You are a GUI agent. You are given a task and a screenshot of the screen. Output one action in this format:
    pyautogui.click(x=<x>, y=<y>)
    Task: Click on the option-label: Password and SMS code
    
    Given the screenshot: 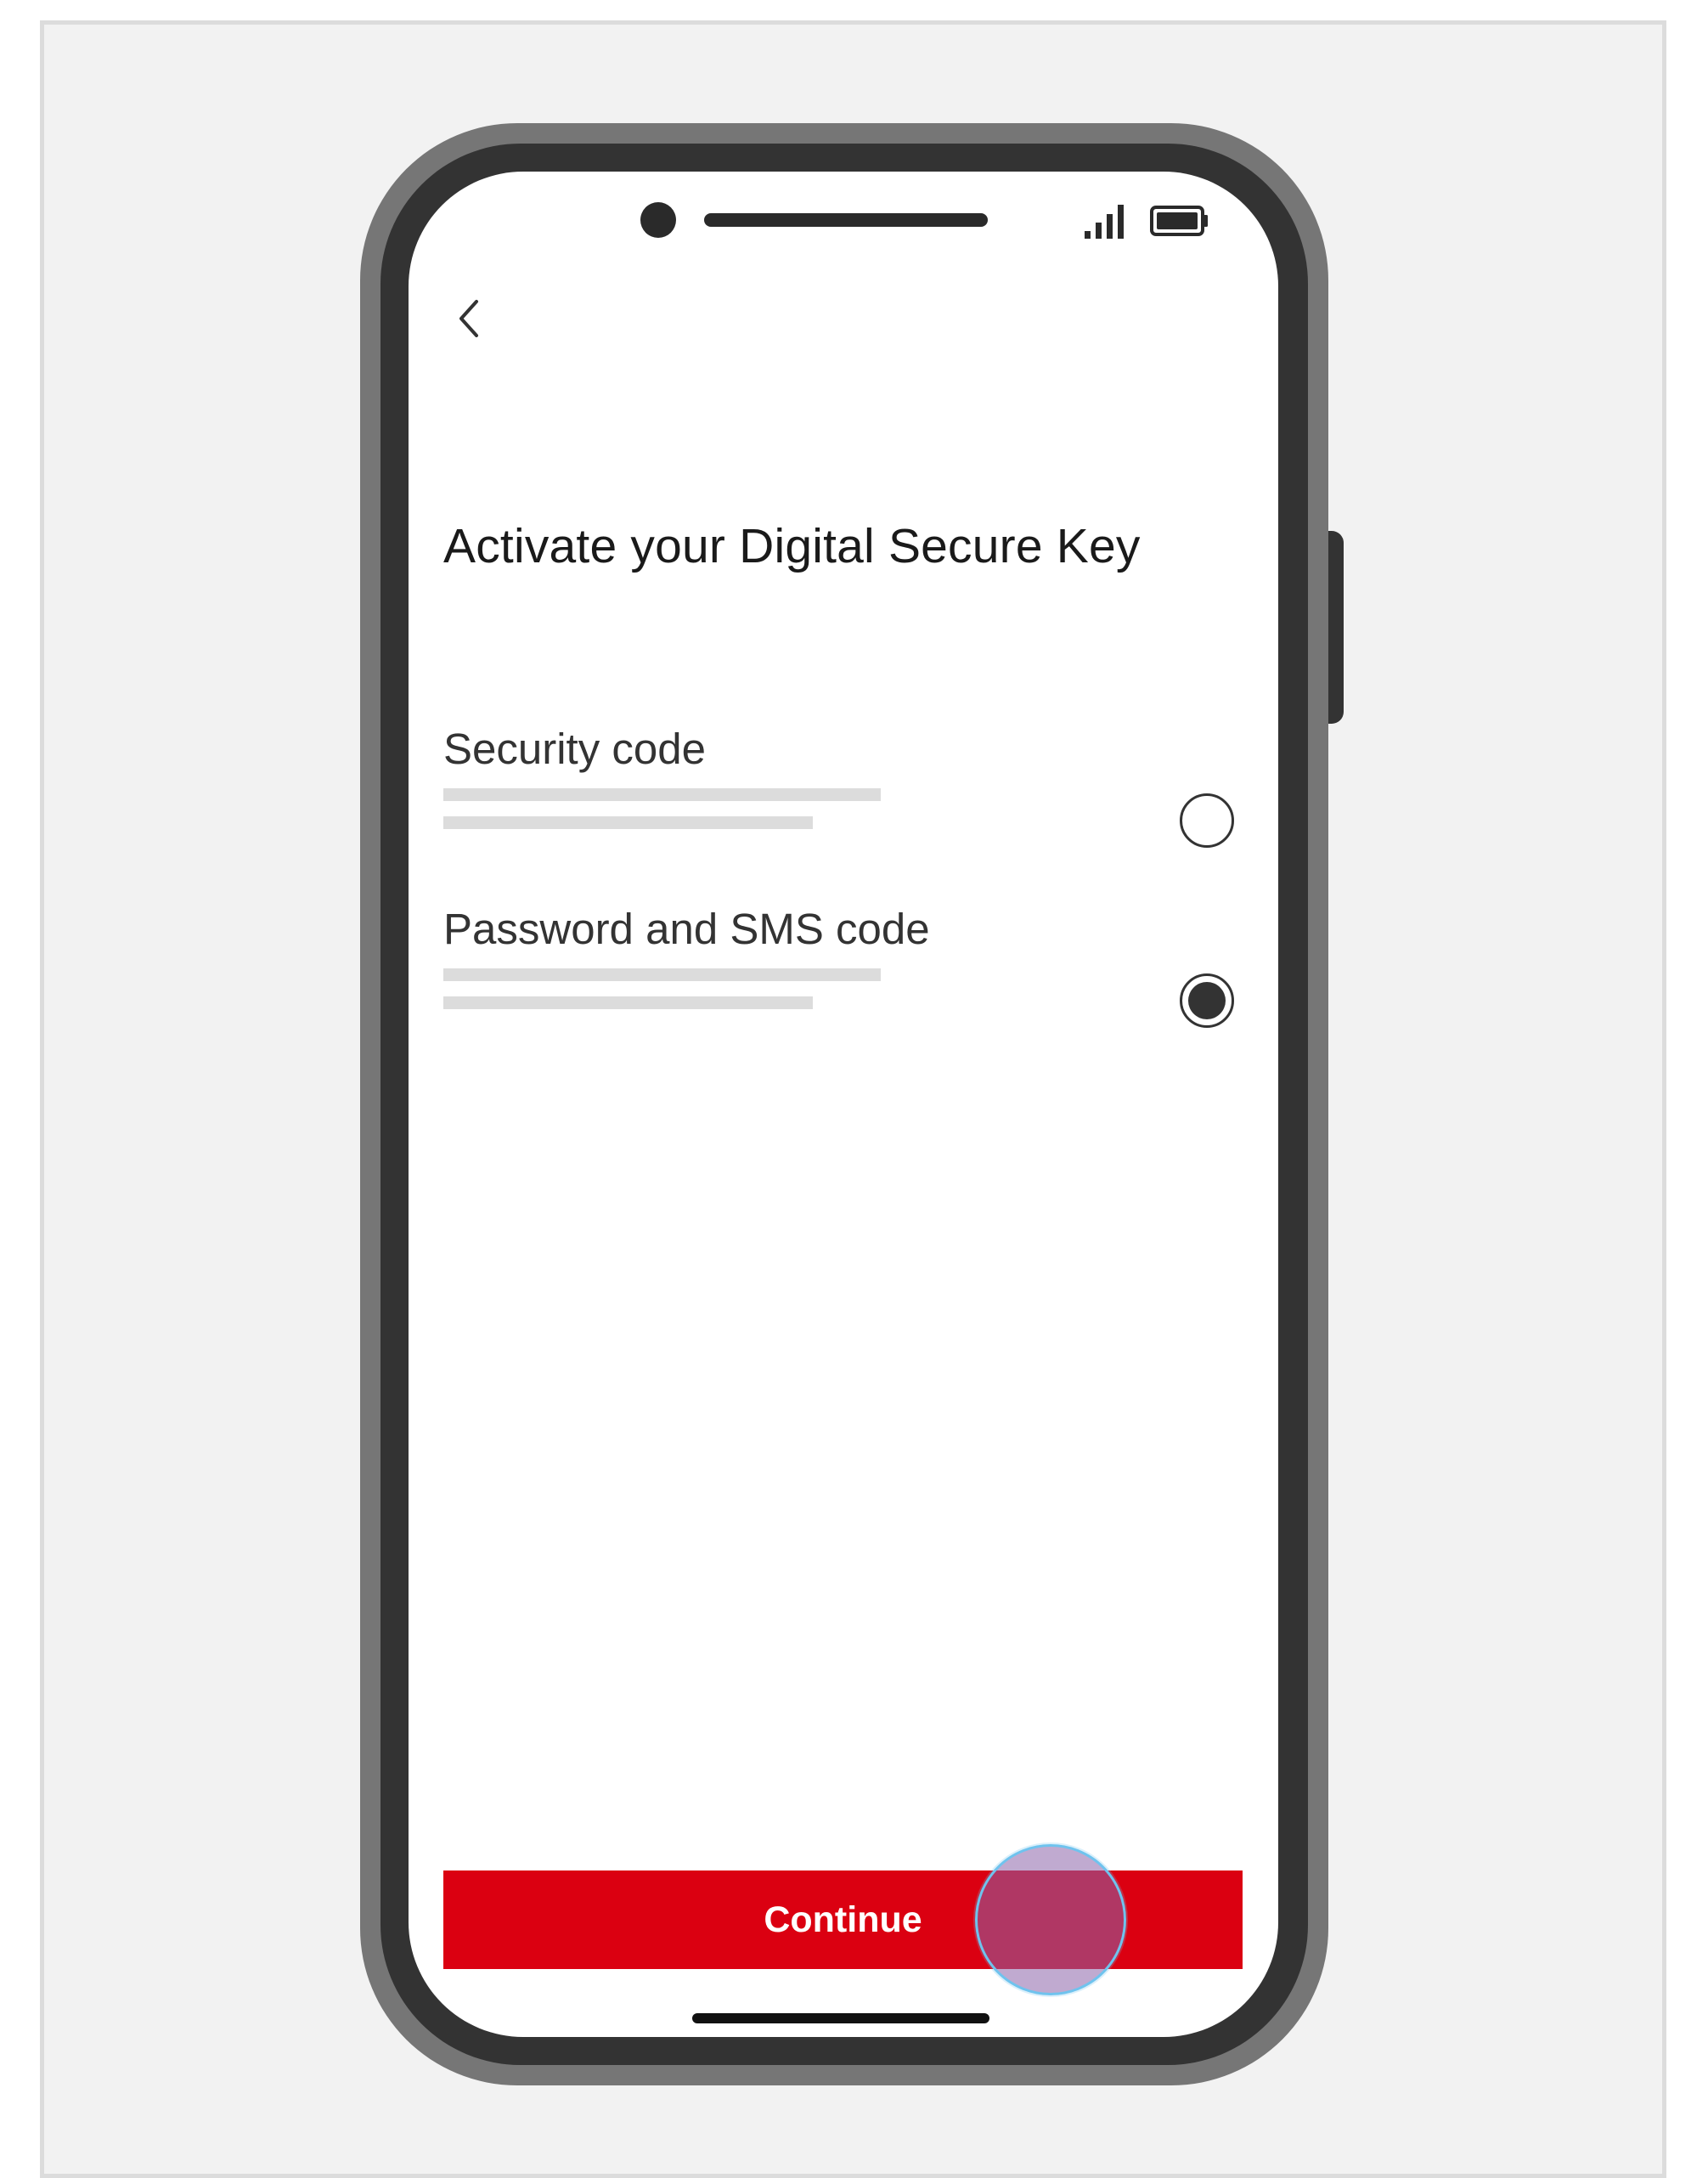 What is the action you would take?
    pyautogui.click(x=686, y=929)
    